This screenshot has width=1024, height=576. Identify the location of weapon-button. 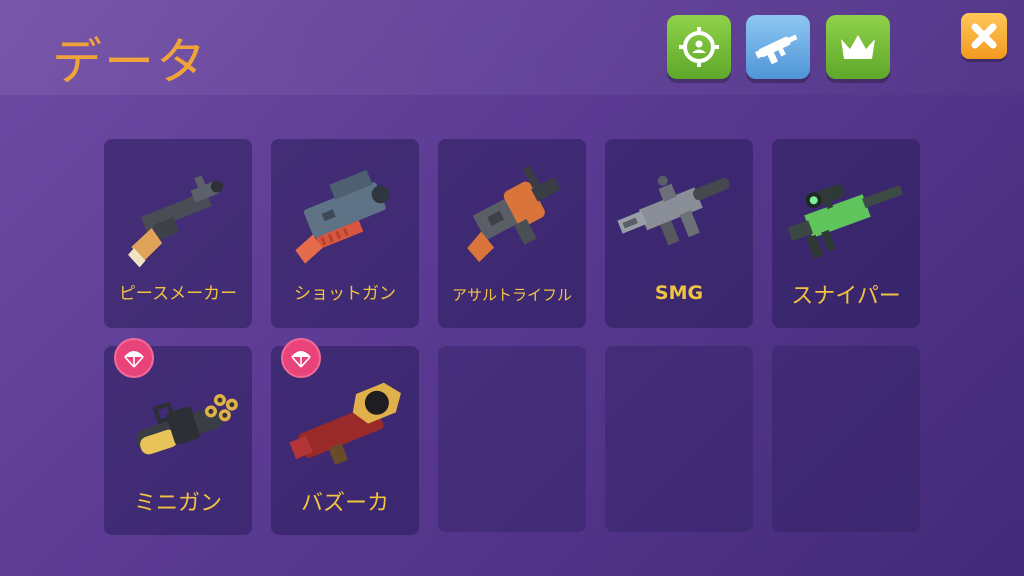
(778, 47).